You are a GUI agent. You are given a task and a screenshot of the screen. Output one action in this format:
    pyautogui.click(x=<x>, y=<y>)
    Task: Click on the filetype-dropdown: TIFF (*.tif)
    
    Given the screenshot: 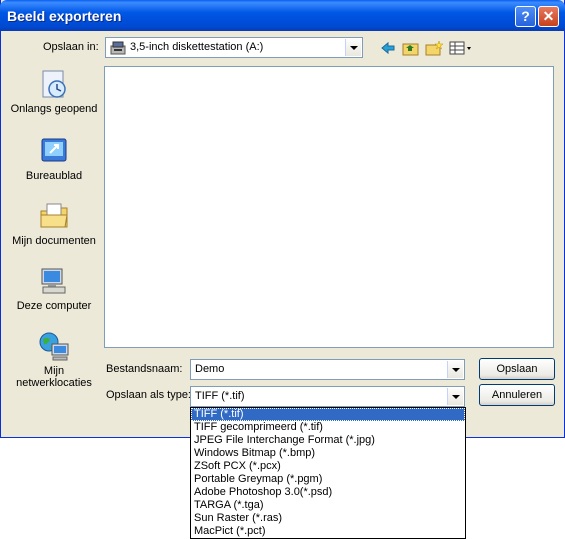 What is the action you would take?
    pyautogui.click(x=327, y=396)
    